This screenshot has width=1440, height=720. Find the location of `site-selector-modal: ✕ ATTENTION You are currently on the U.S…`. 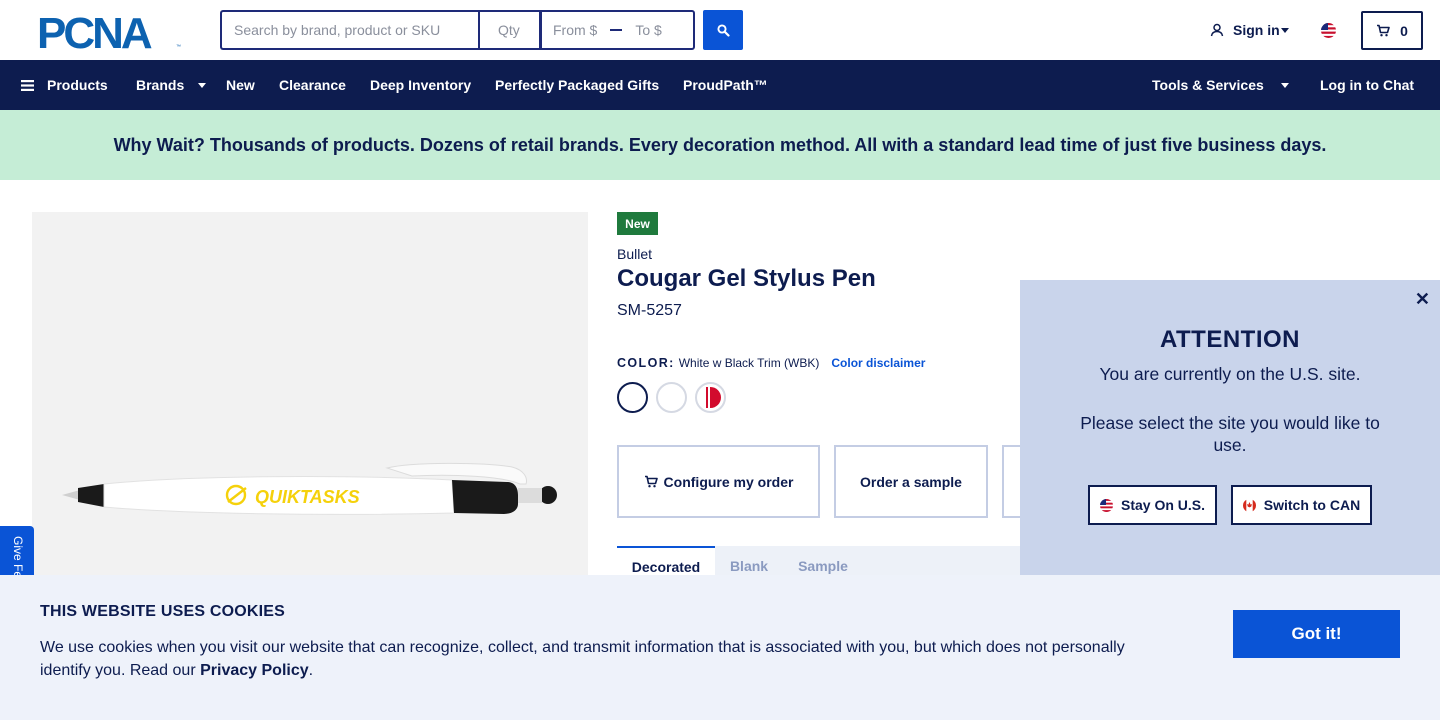

site-selector-modal: ✕ ATTENTION You are currently on the U.S… is located at coordinates (1230, 430).